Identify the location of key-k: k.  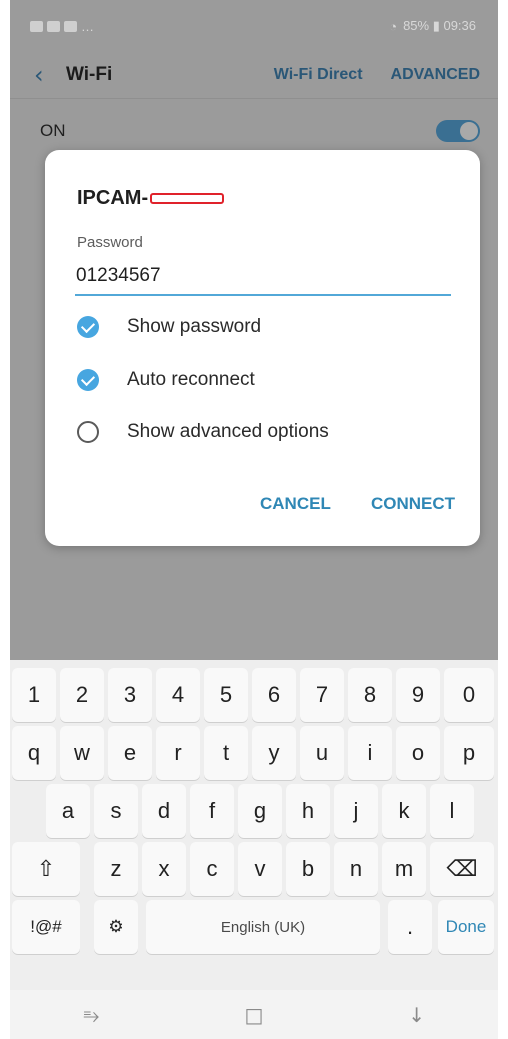
(404, 811).